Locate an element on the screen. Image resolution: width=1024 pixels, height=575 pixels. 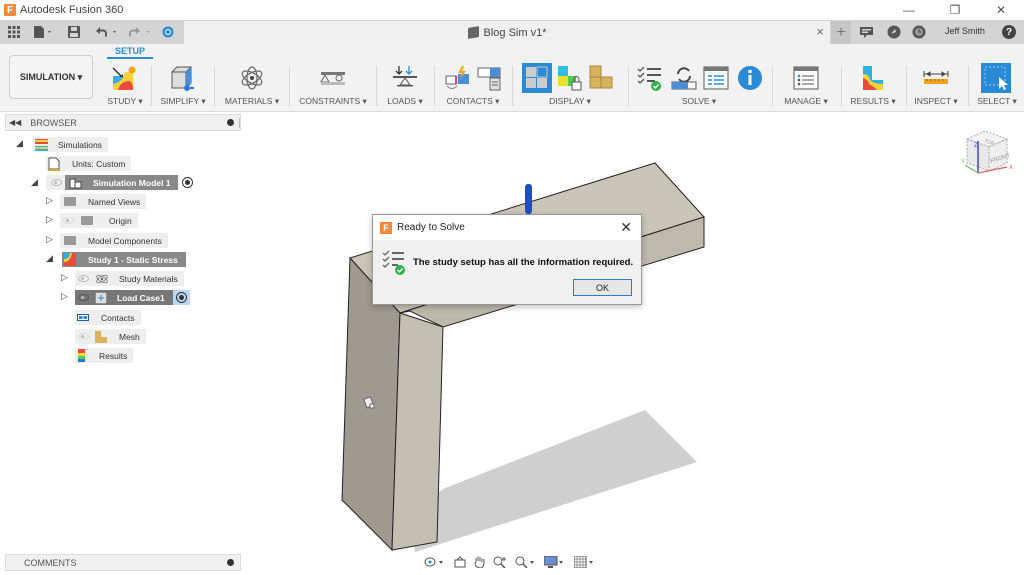
document-tab: Blog Sim v1* × is located at coordinates (507, 32).